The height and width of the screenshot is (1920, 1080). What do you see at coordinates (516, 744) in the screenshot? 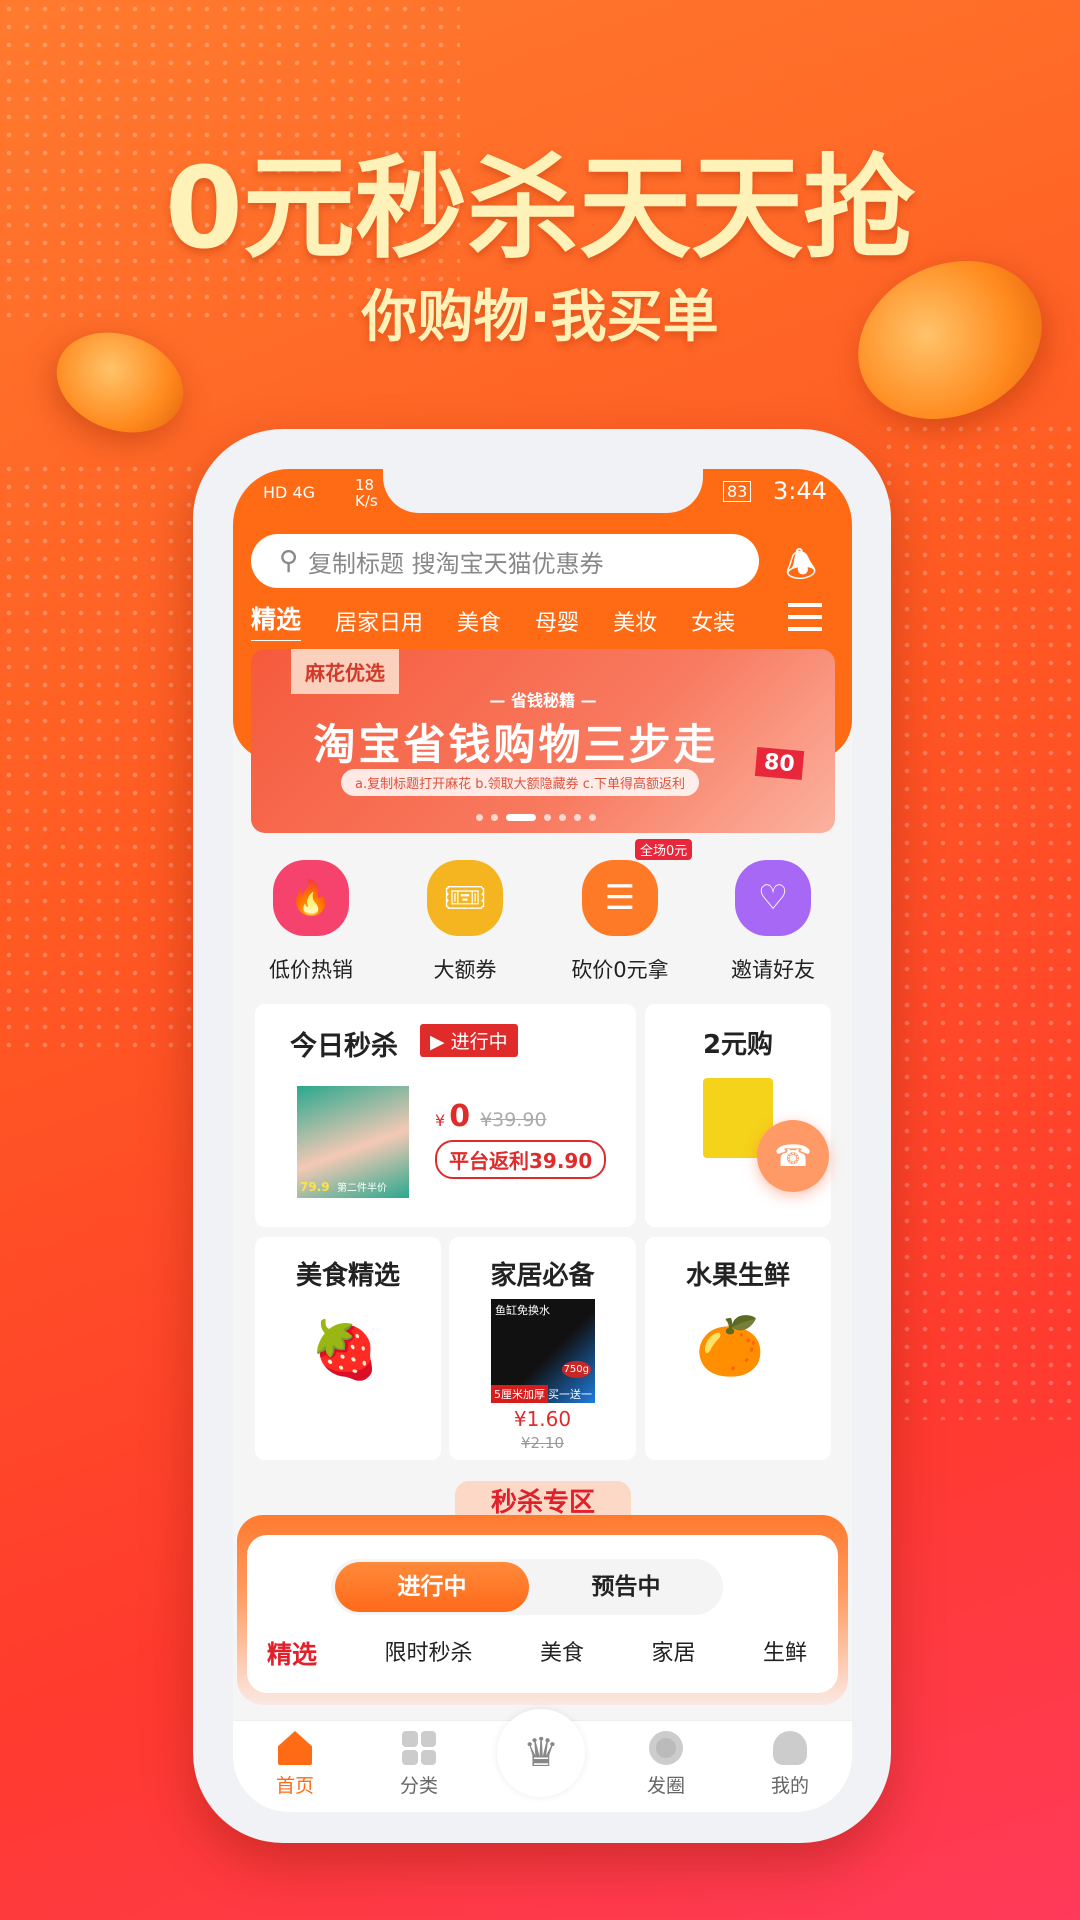
I see `banner-title: 淘宝省钱购物三步走` at bounding box center [516, 744].